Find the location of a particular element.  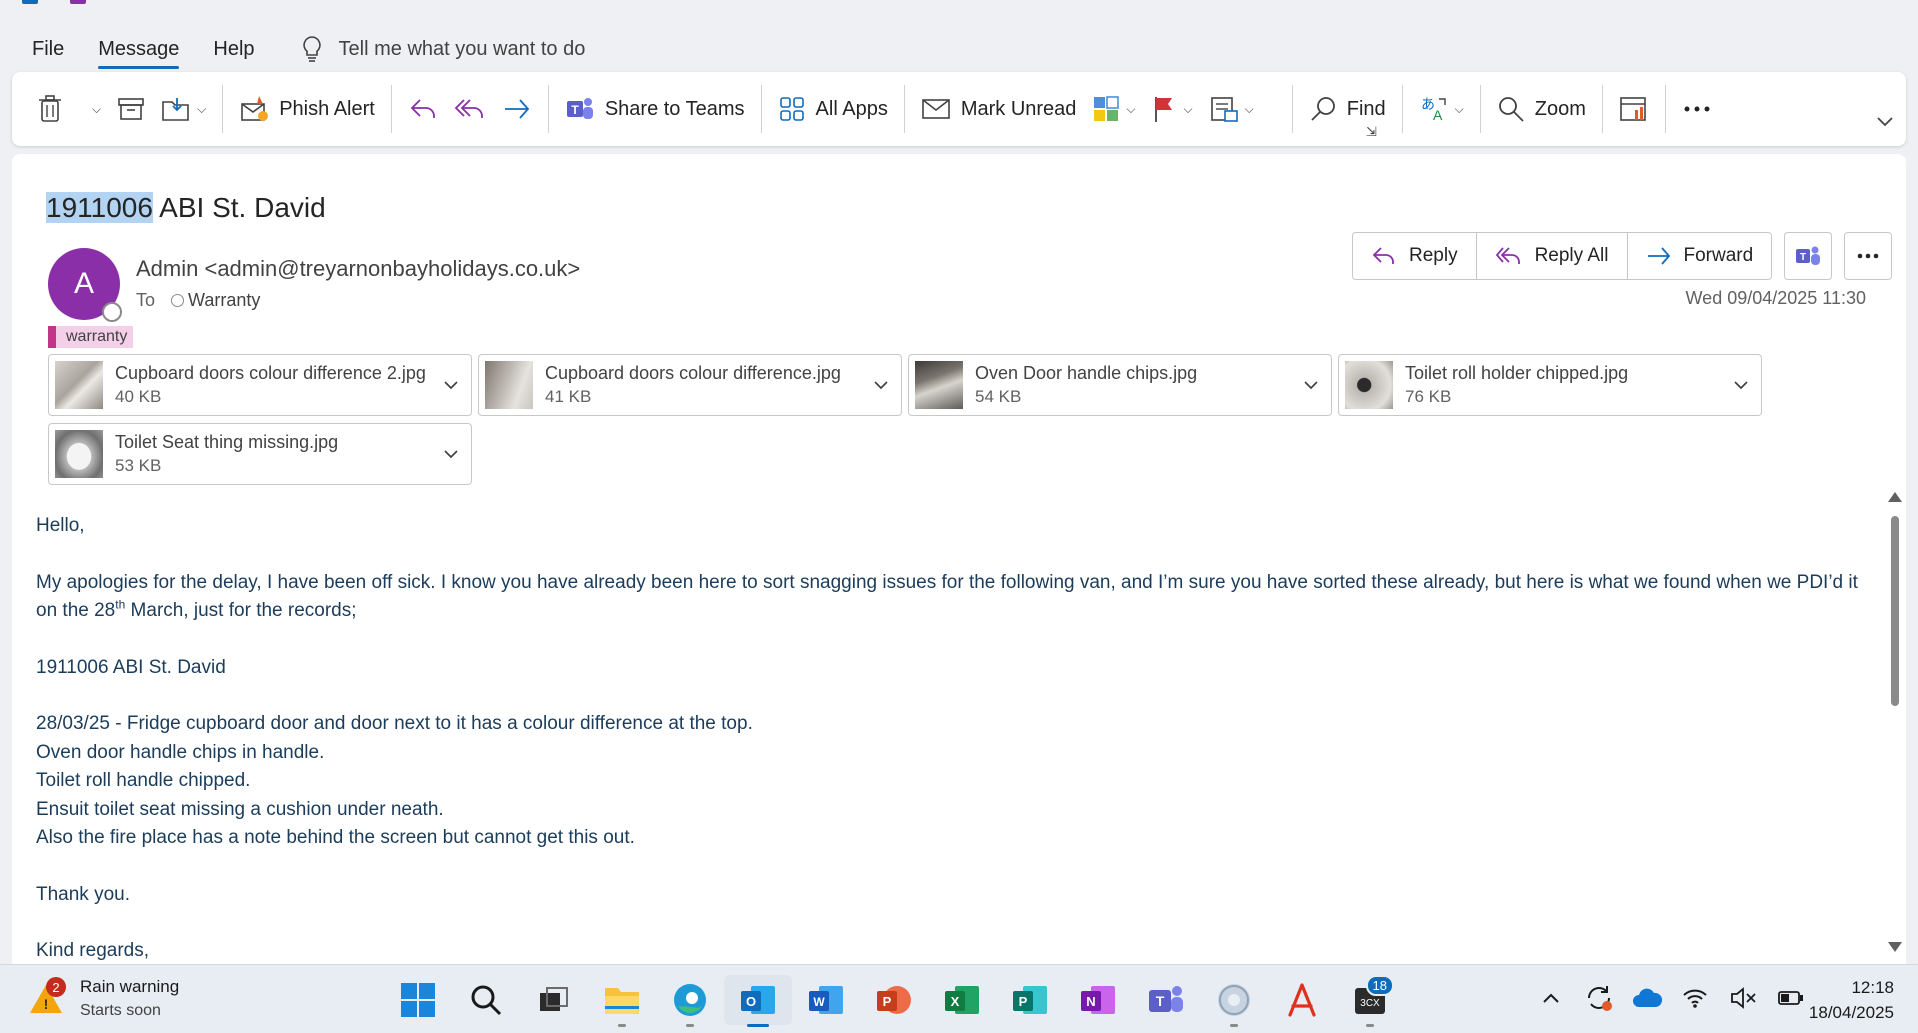

archive-button is located at coordinates (131, 109).